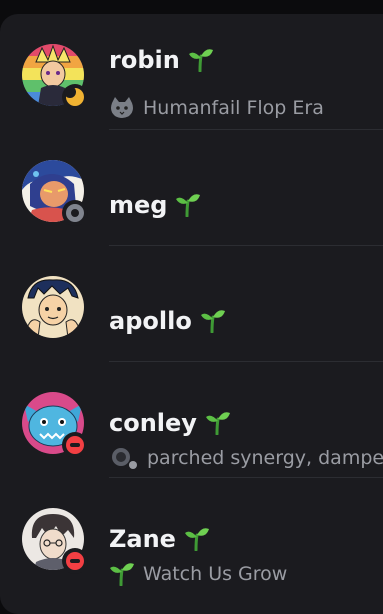  Describe the element at coordinates (75, 213) in the screenshot. I see `status-offline-icon` at that location.